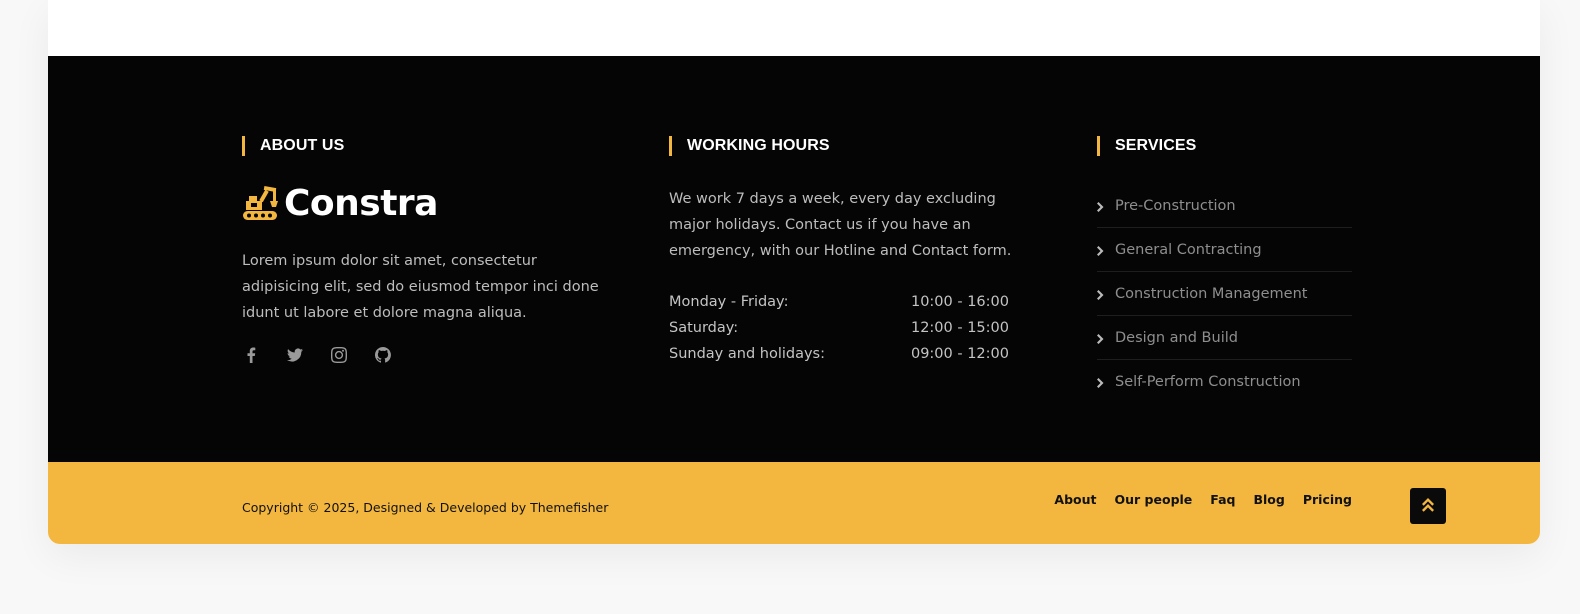 The image size is (1580, 614). I want to click on hours-time: 10:00 - 16:00, so click(959, 302).